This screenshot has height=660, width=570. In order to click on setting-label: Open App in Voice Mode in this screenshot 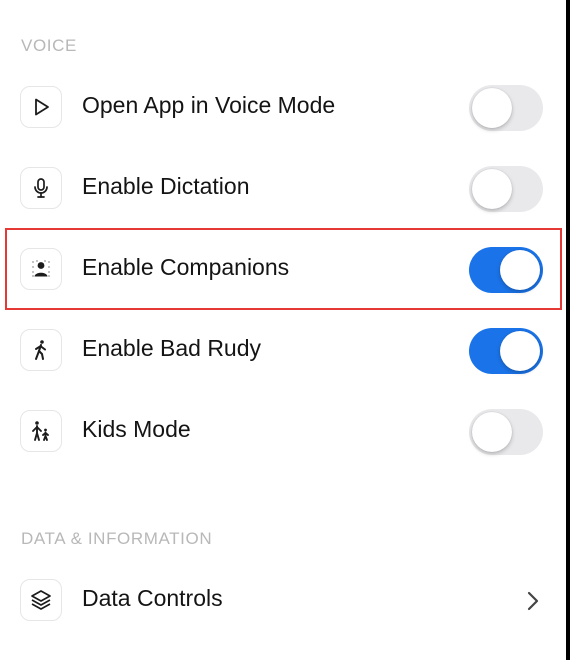, I will do `click(209, 105)`.